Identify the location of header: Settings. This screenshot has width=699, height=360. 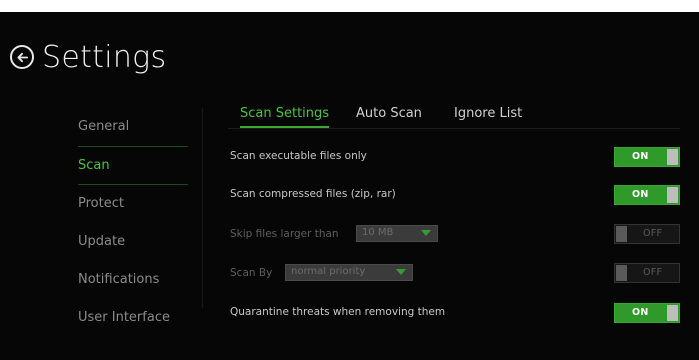
(88, 57).